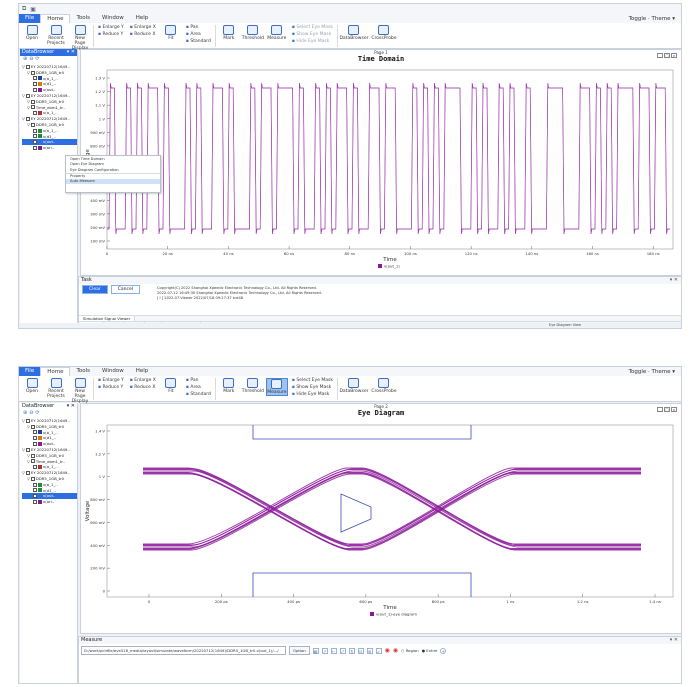 This screenshot has height=687, width=692. I want to click on add-measure-icon: +, so click(443, 650).